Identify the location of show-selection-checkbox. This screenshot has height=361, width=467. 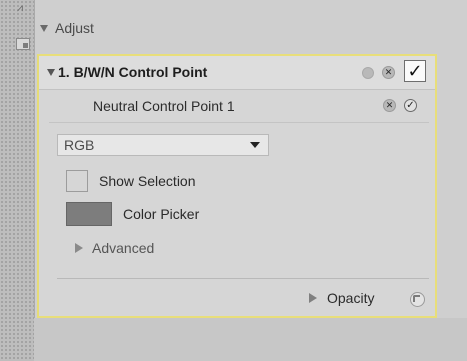
(77, 181).